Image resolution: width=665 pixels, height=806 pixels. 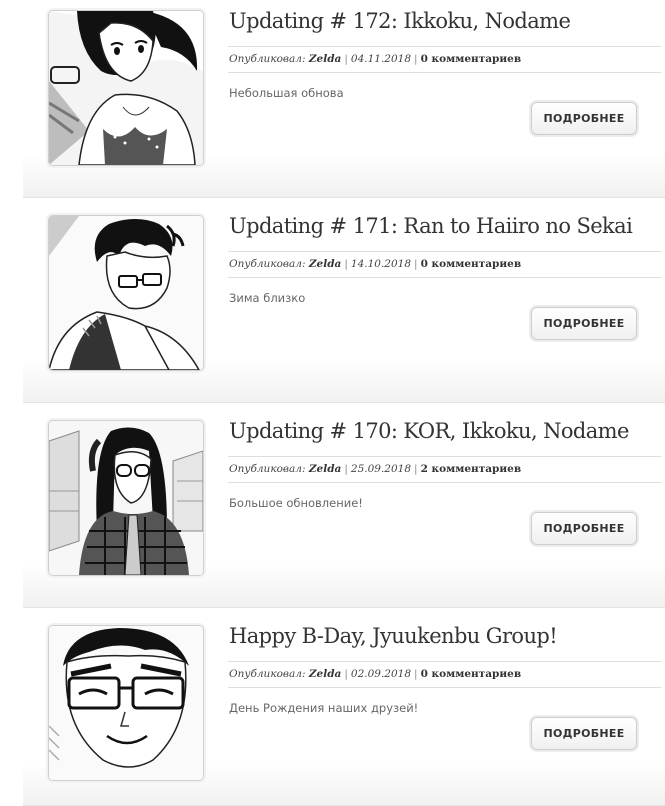 What do you see at coordinates (445, 636) in the screenshot?
I see `post-title: Happy B-Day, Jyuukenbu Group!` at bounding box center [445, 636].